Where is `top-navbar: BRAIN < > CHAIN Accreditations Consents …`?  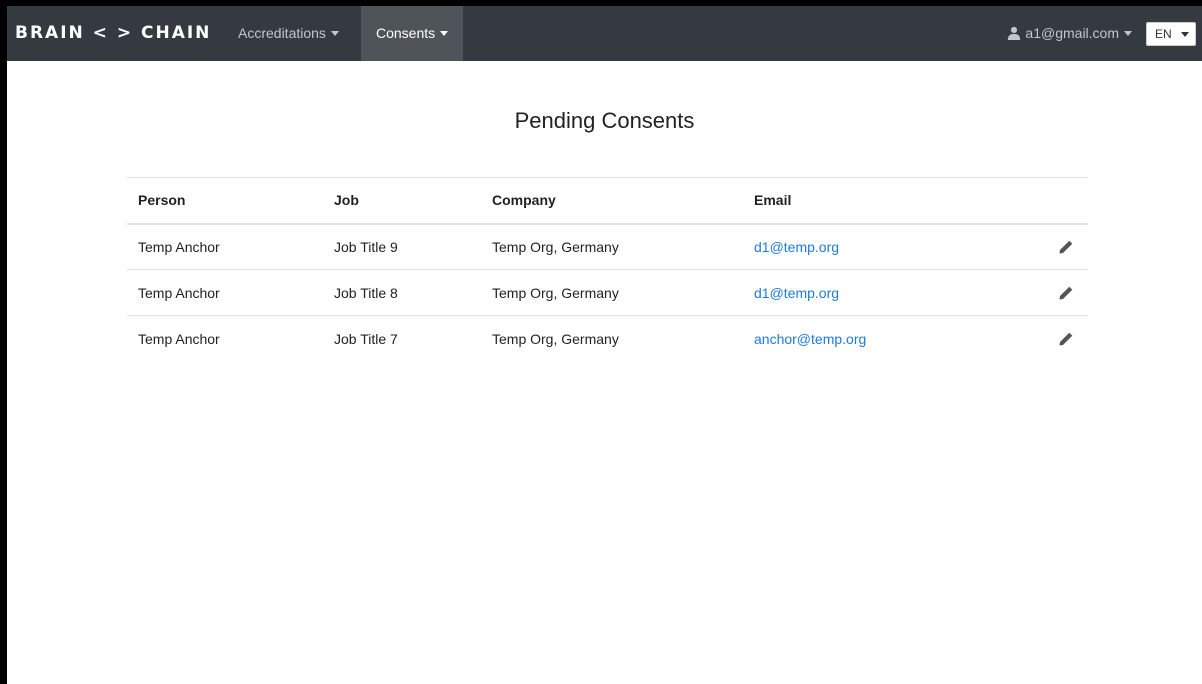
top-navbar: BRAIN < > CHAIN Accreditations Consents … is located at coordinates (604, 33).